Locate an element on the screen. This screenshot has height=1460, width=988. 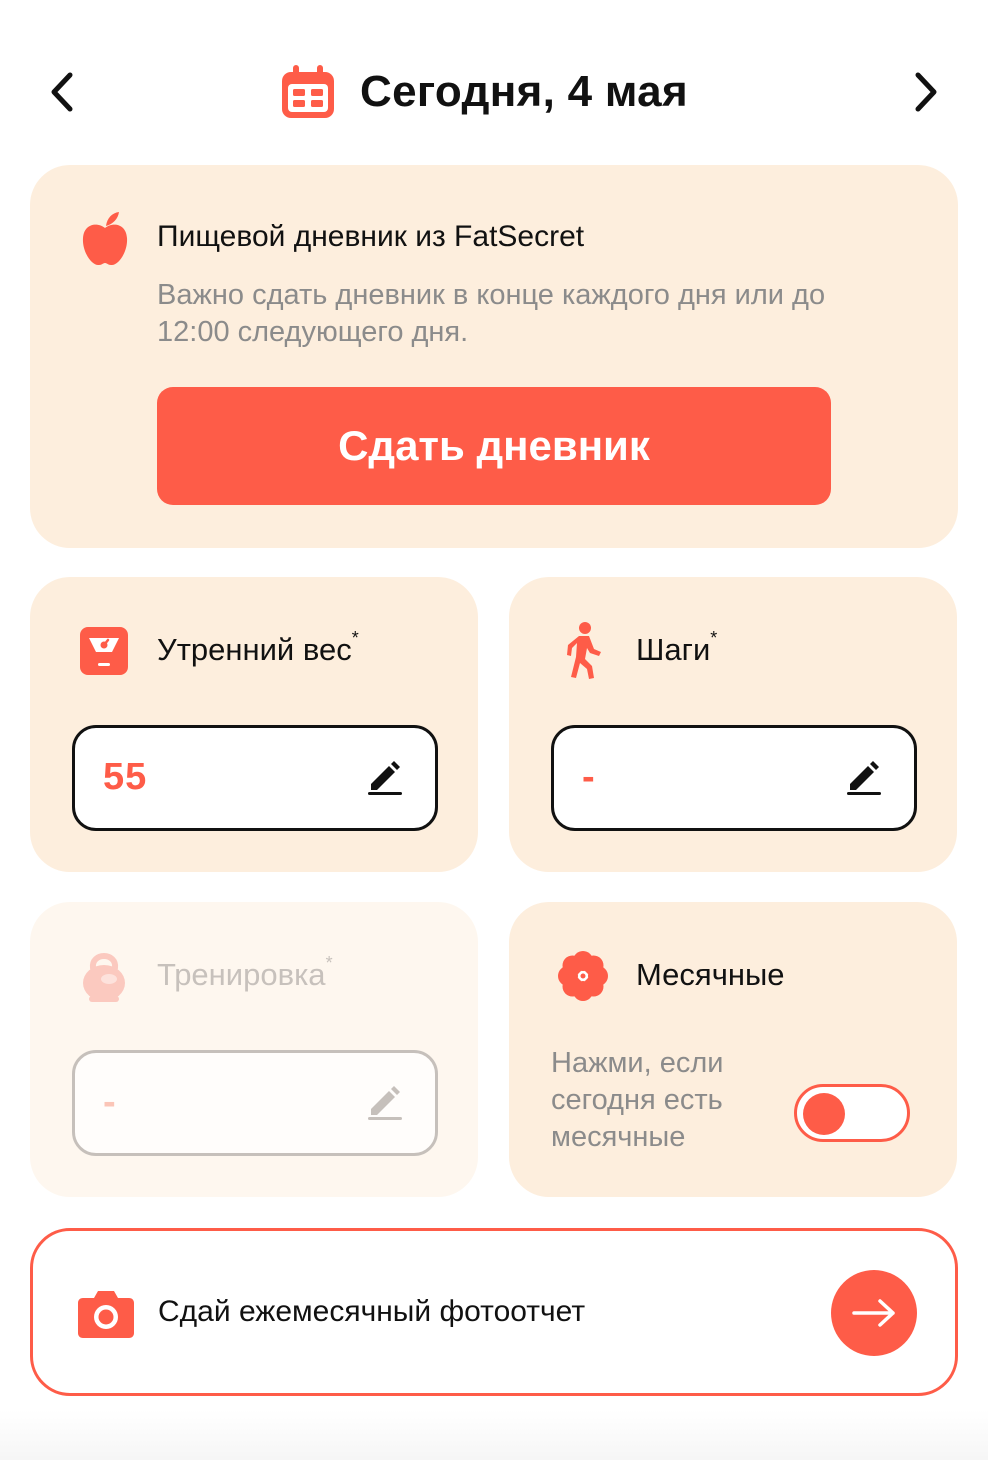
header: Сегодня, 4 мая is located at coordinates (494, 90).